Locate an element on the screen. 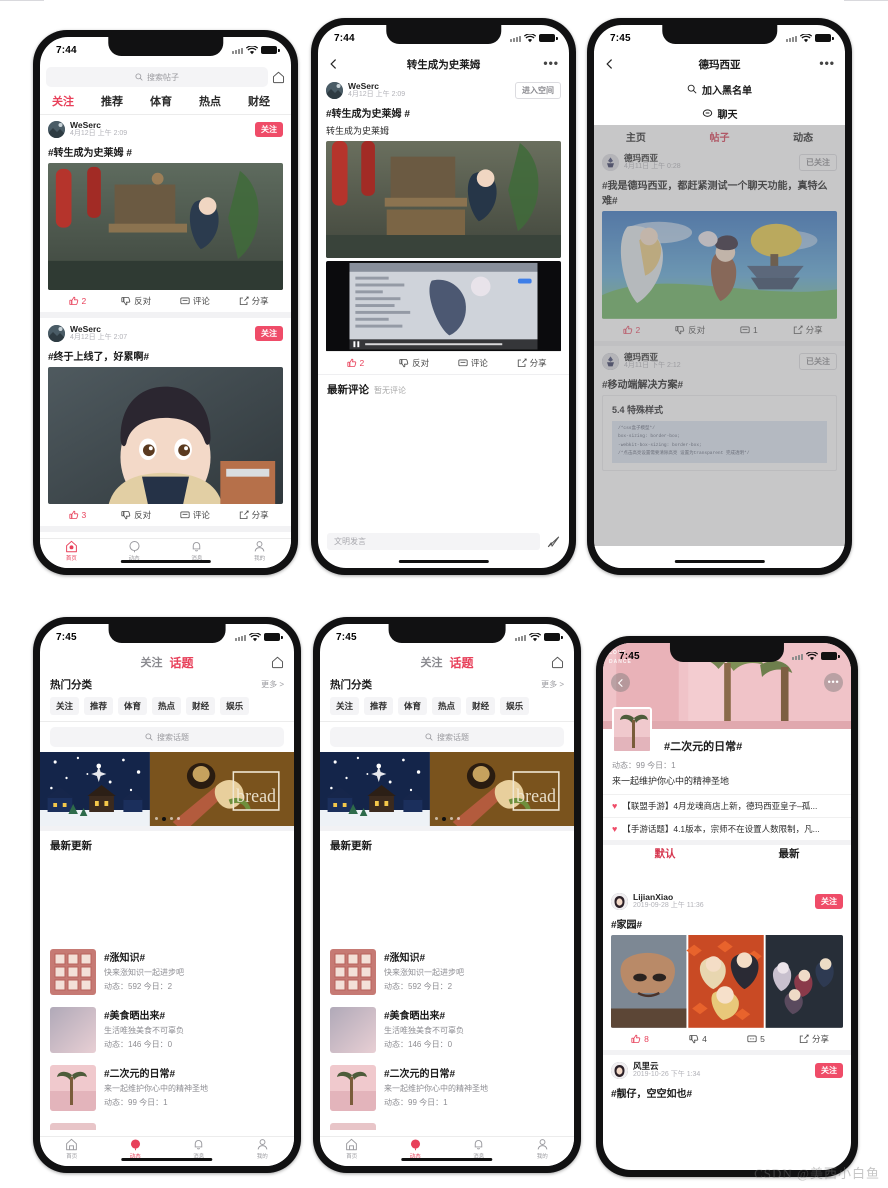 This screenshot has width=888, height=1188. post-card: 风里云 2019-10-26 下午 1:34 关注 #靓仔，空空如也# is located at coordinates (727, 1077).